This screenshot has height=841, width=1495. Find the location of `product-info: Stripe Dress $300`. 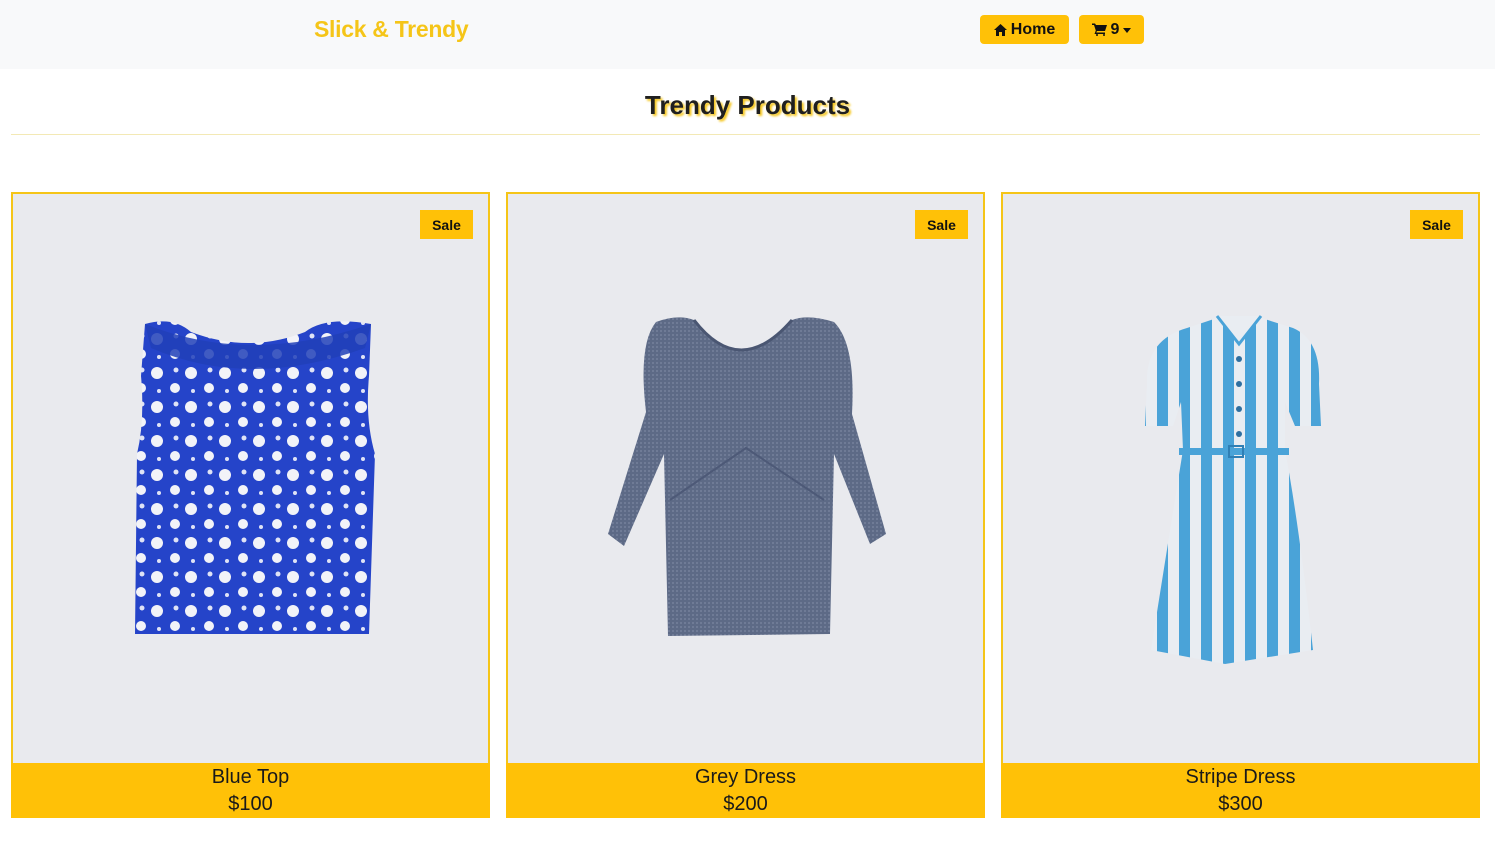

product-info: Stripe Dress $300 is located at coordinates (1240, 790).